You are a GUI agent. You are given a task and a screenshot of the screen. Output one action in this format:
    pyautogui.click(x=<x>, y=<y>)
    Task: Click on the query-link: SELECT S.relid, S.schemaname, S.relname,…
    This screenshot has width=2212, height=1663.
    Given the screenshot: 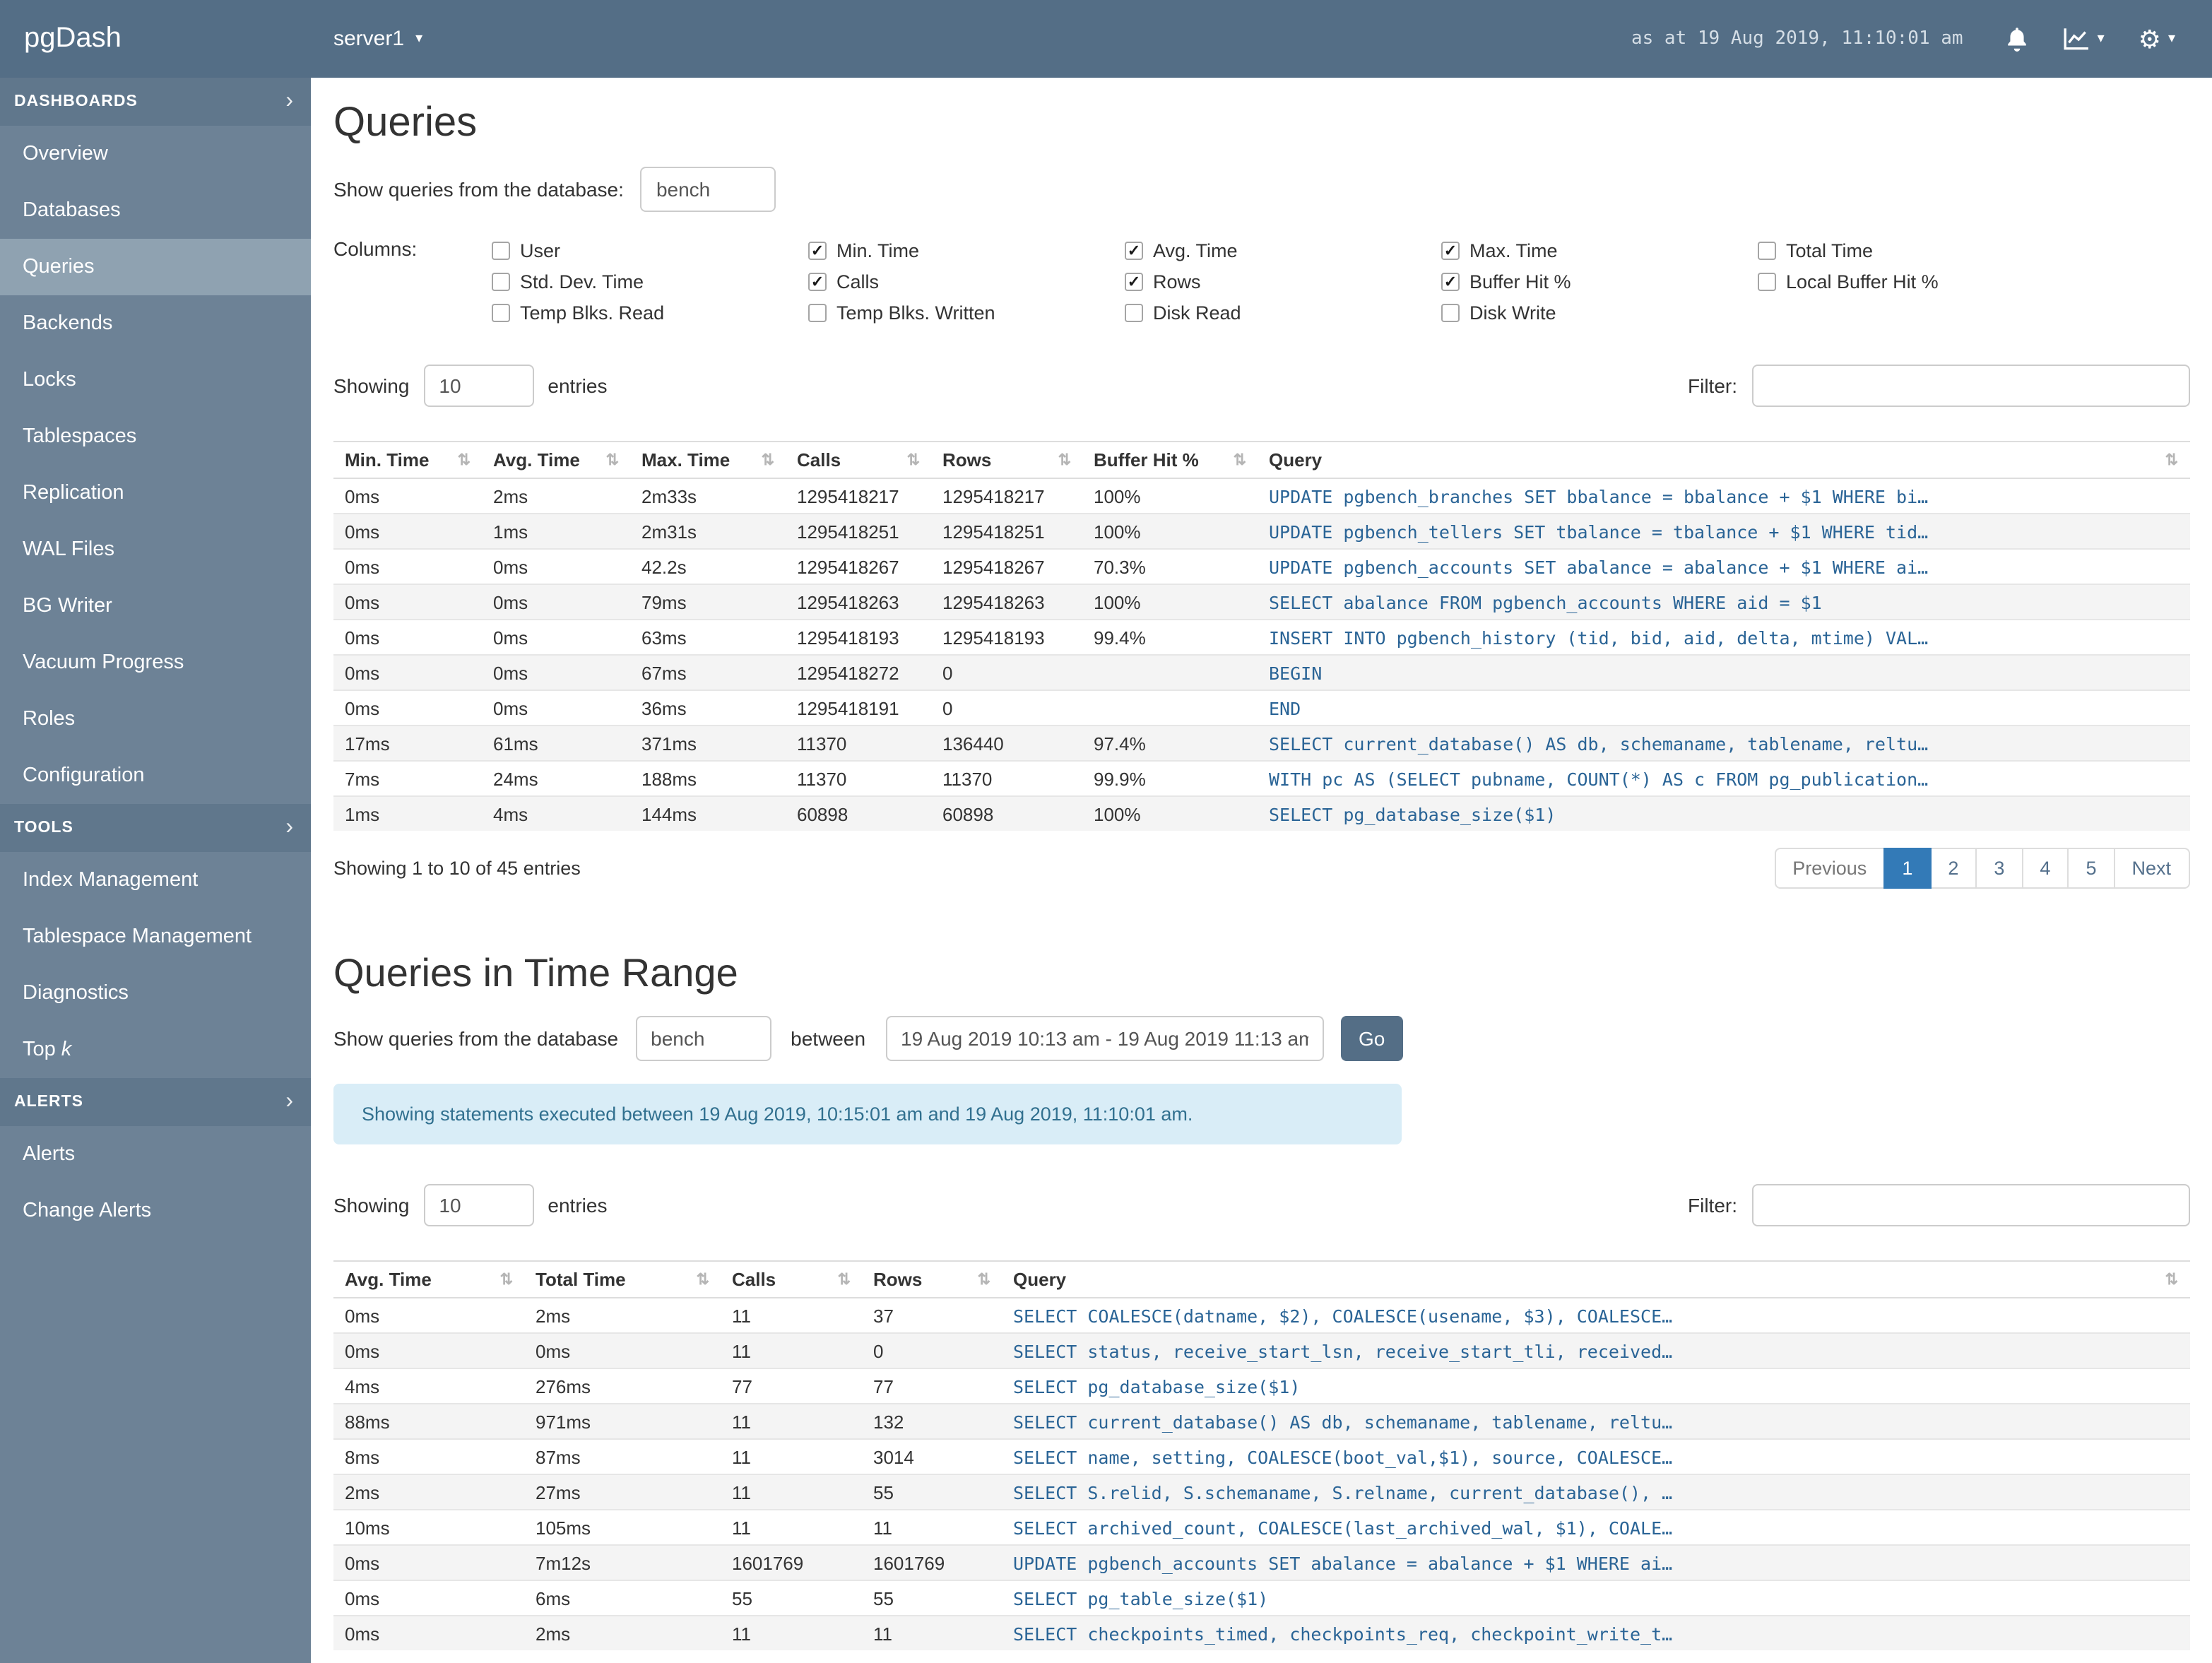 What is the action you would take?
    pyautogui.click(x=1342, y=1492)
    